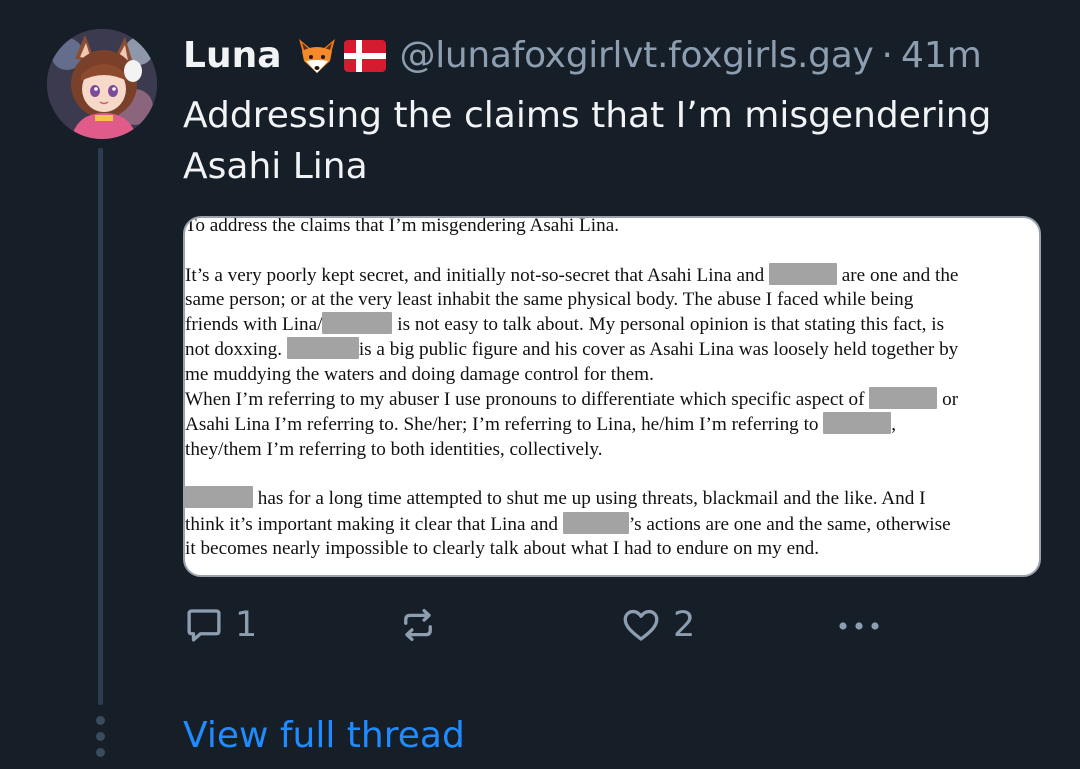  What do you see at coordinates (897, 275) in the screenshot?
I see `document-text: are one and the` at bounding box center [897, 275].